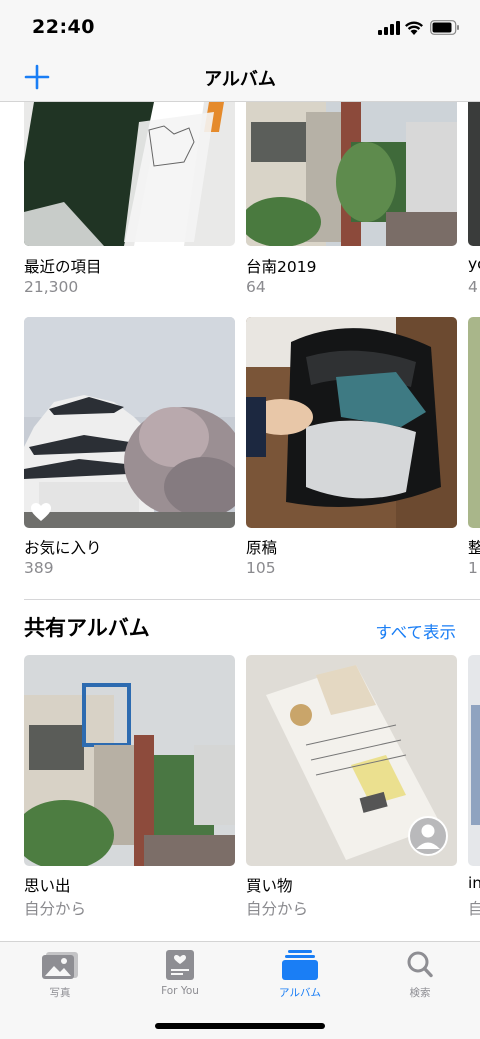  I want to click on home-indicator, so click(240, 1026).